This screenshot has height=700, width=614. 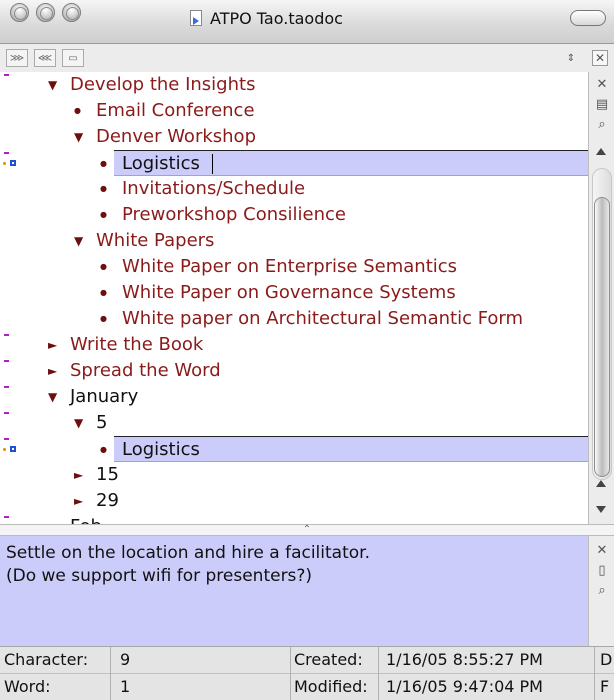 What do you see at coordinates (212, 164) in the screenshot?
I see `text-caret` at bounding box center [212, 164].